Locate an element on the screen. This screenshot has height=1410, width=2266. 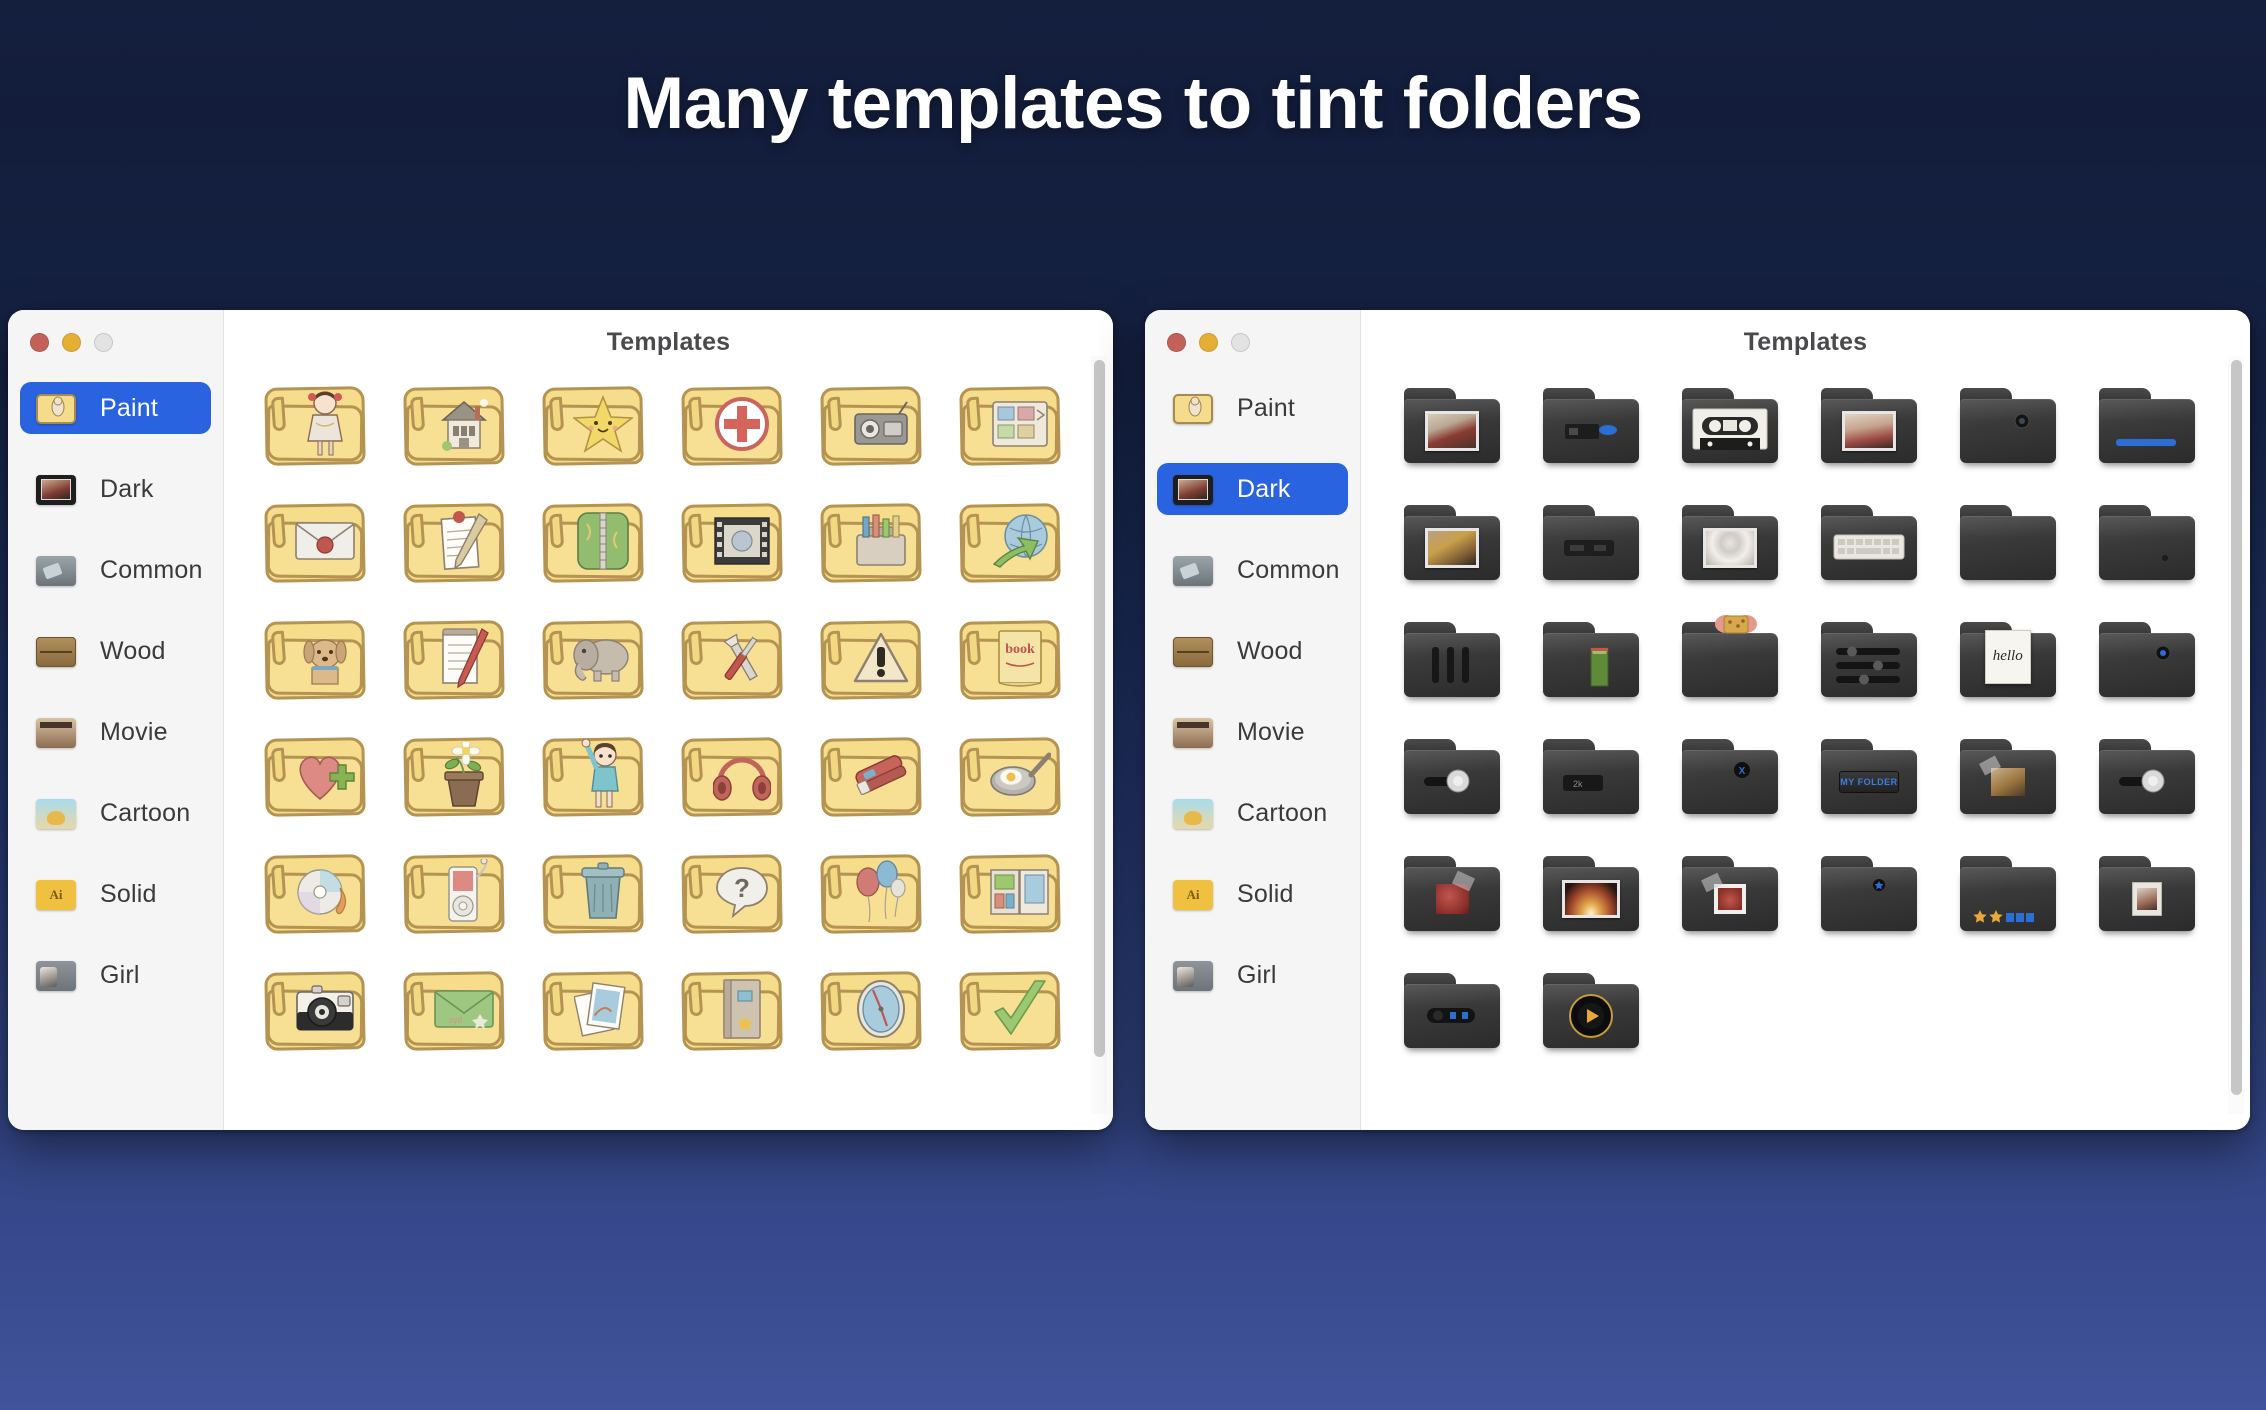
template-item: zyd is located at coordinates (454, 1010).